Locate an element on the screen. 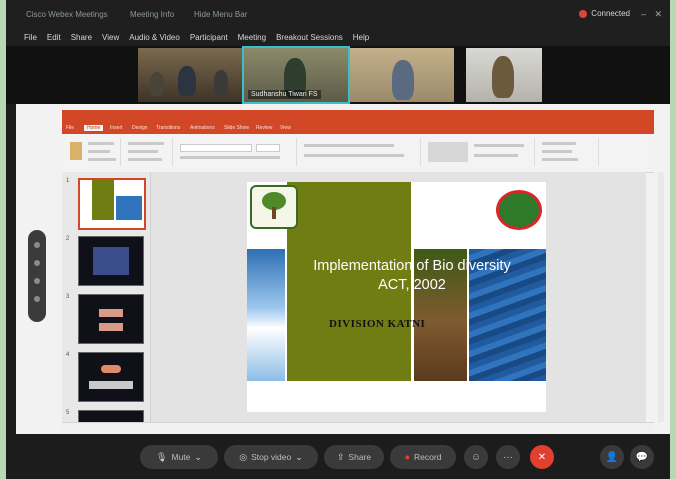 The width and height of the screenshot is (676, 479). menu-participant: Participant is located at coordinates (209, 37).